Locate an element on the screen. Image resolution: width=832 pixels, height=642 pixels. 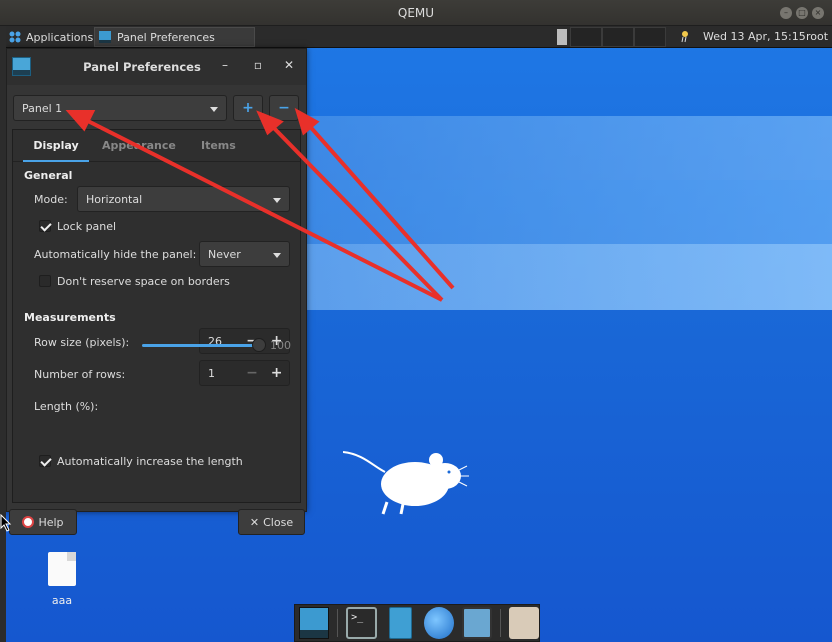
weather-icon is located at coordinates (685, 36).